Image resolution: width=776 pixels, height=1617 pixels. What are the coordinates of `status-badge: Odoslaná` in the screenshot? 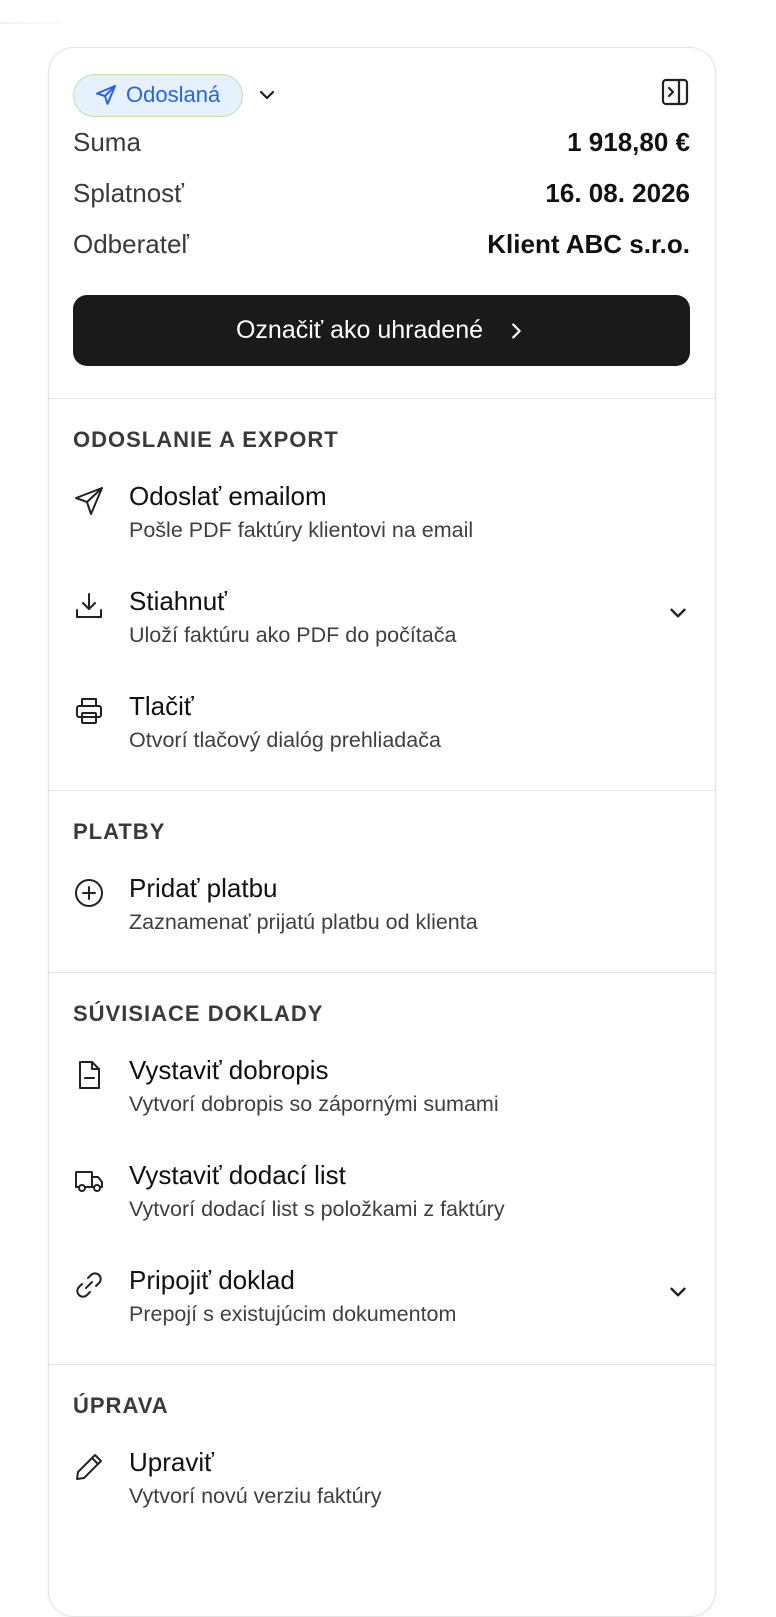 It's located at (158, 95).